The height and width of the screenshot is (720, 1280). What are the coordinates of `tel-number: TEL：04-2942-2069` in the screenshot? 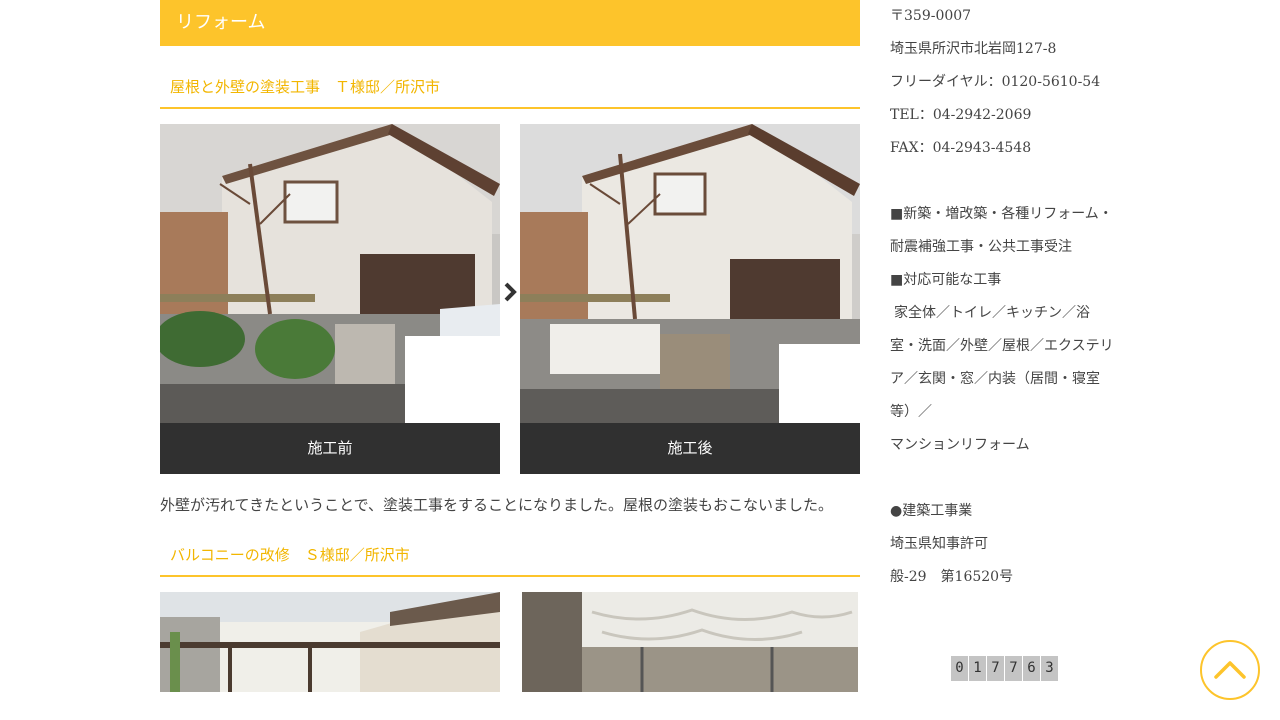 It's located at (961, 115).